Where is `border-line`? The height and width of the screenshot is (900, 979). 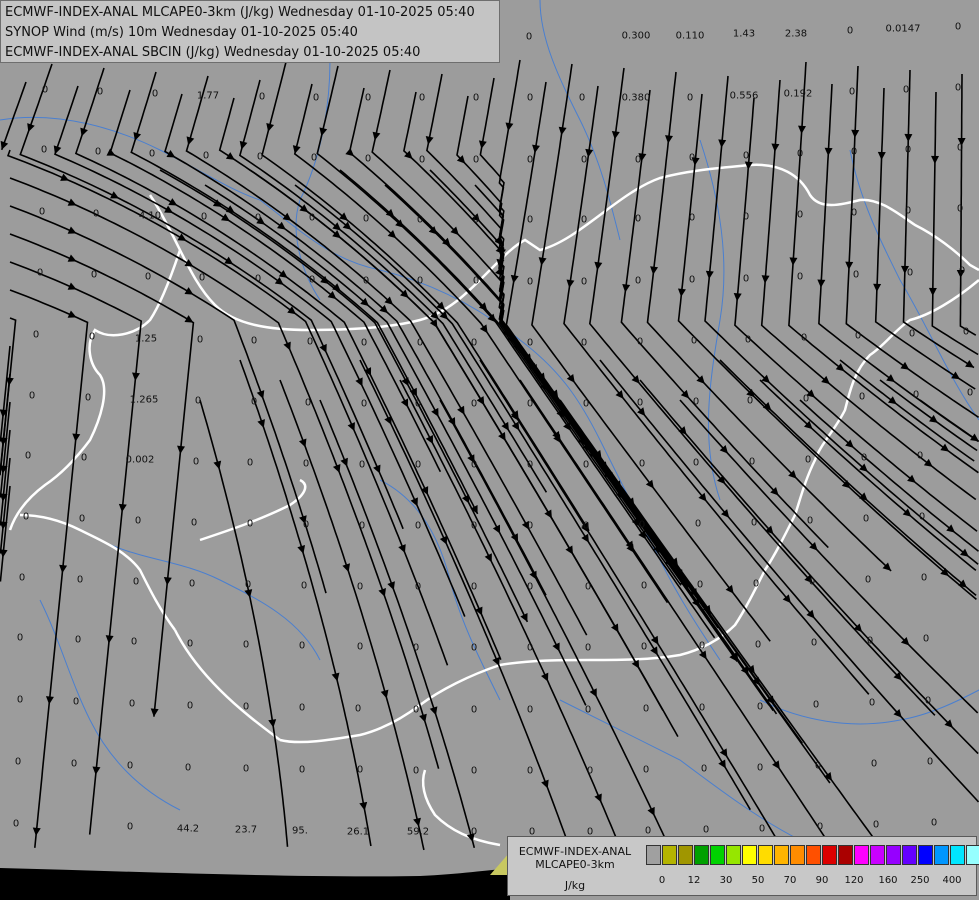
border-line is located at coordinates (95, 390).